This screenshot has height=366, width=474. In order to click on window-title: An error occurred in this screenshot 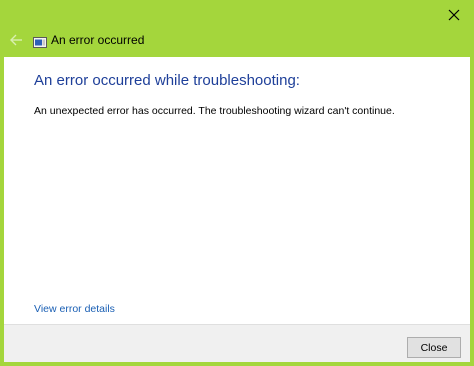, I will do `click(98, 40)`.